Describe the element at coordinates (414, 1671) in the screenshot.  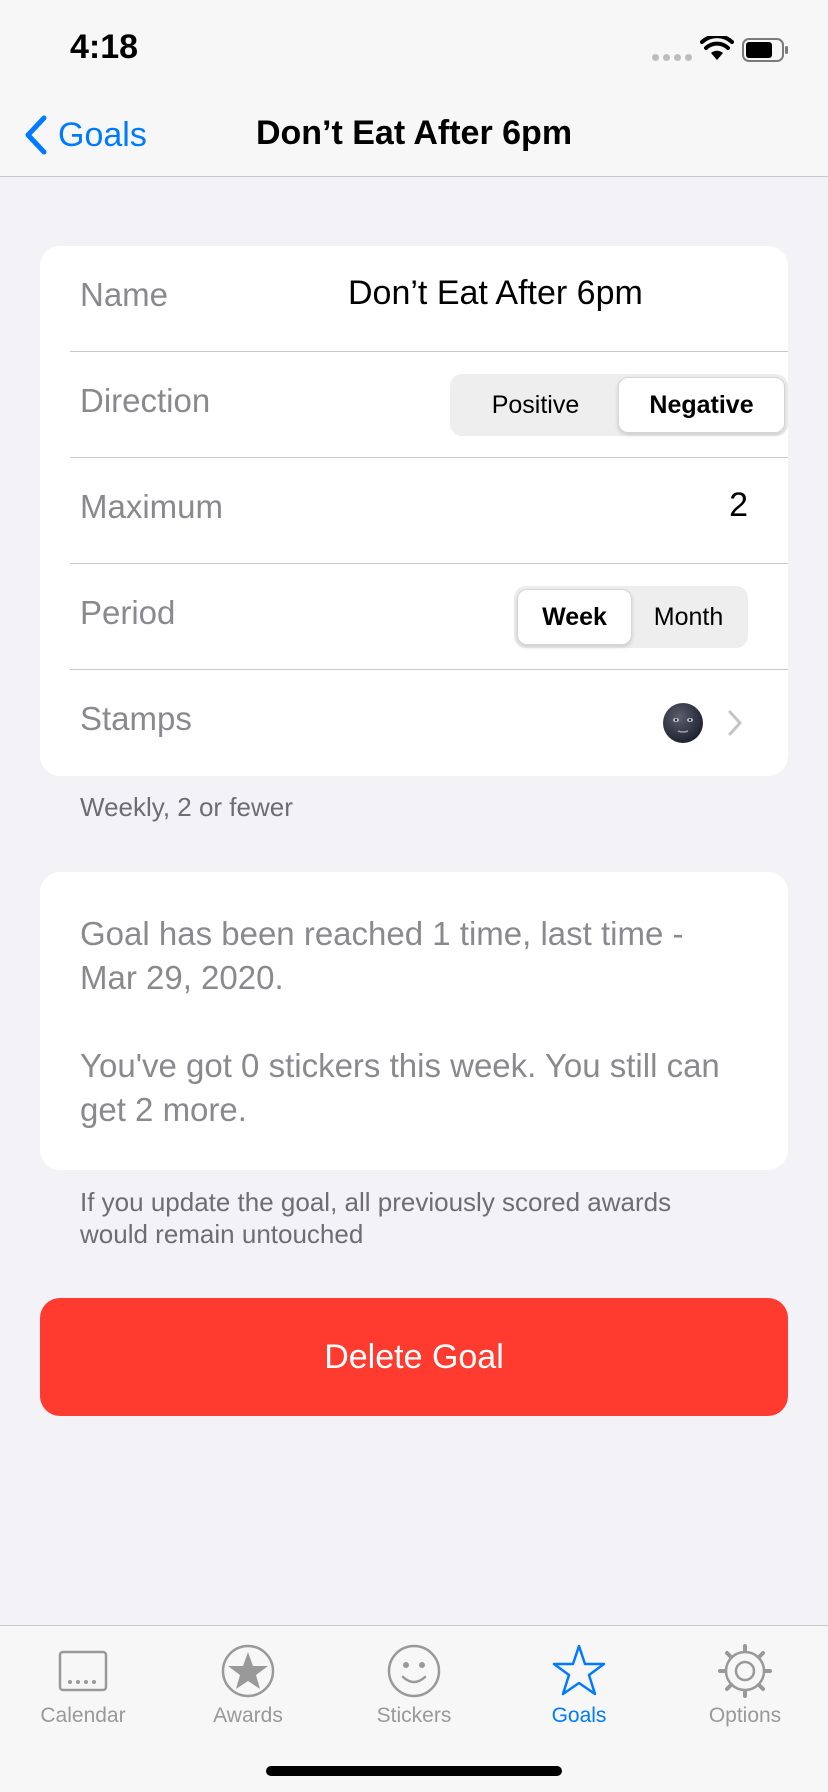
I see `smiley-icon` at that location.